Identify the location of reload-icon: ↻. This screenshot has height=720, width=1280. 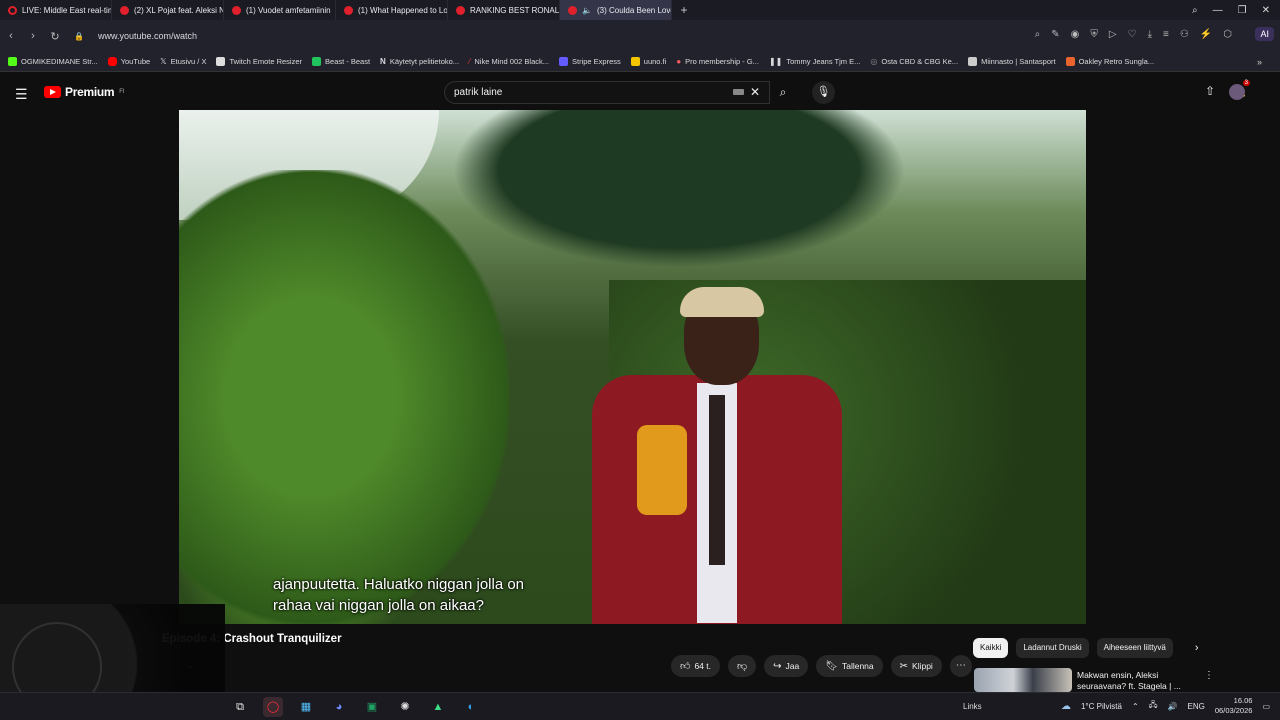
(55, 36).